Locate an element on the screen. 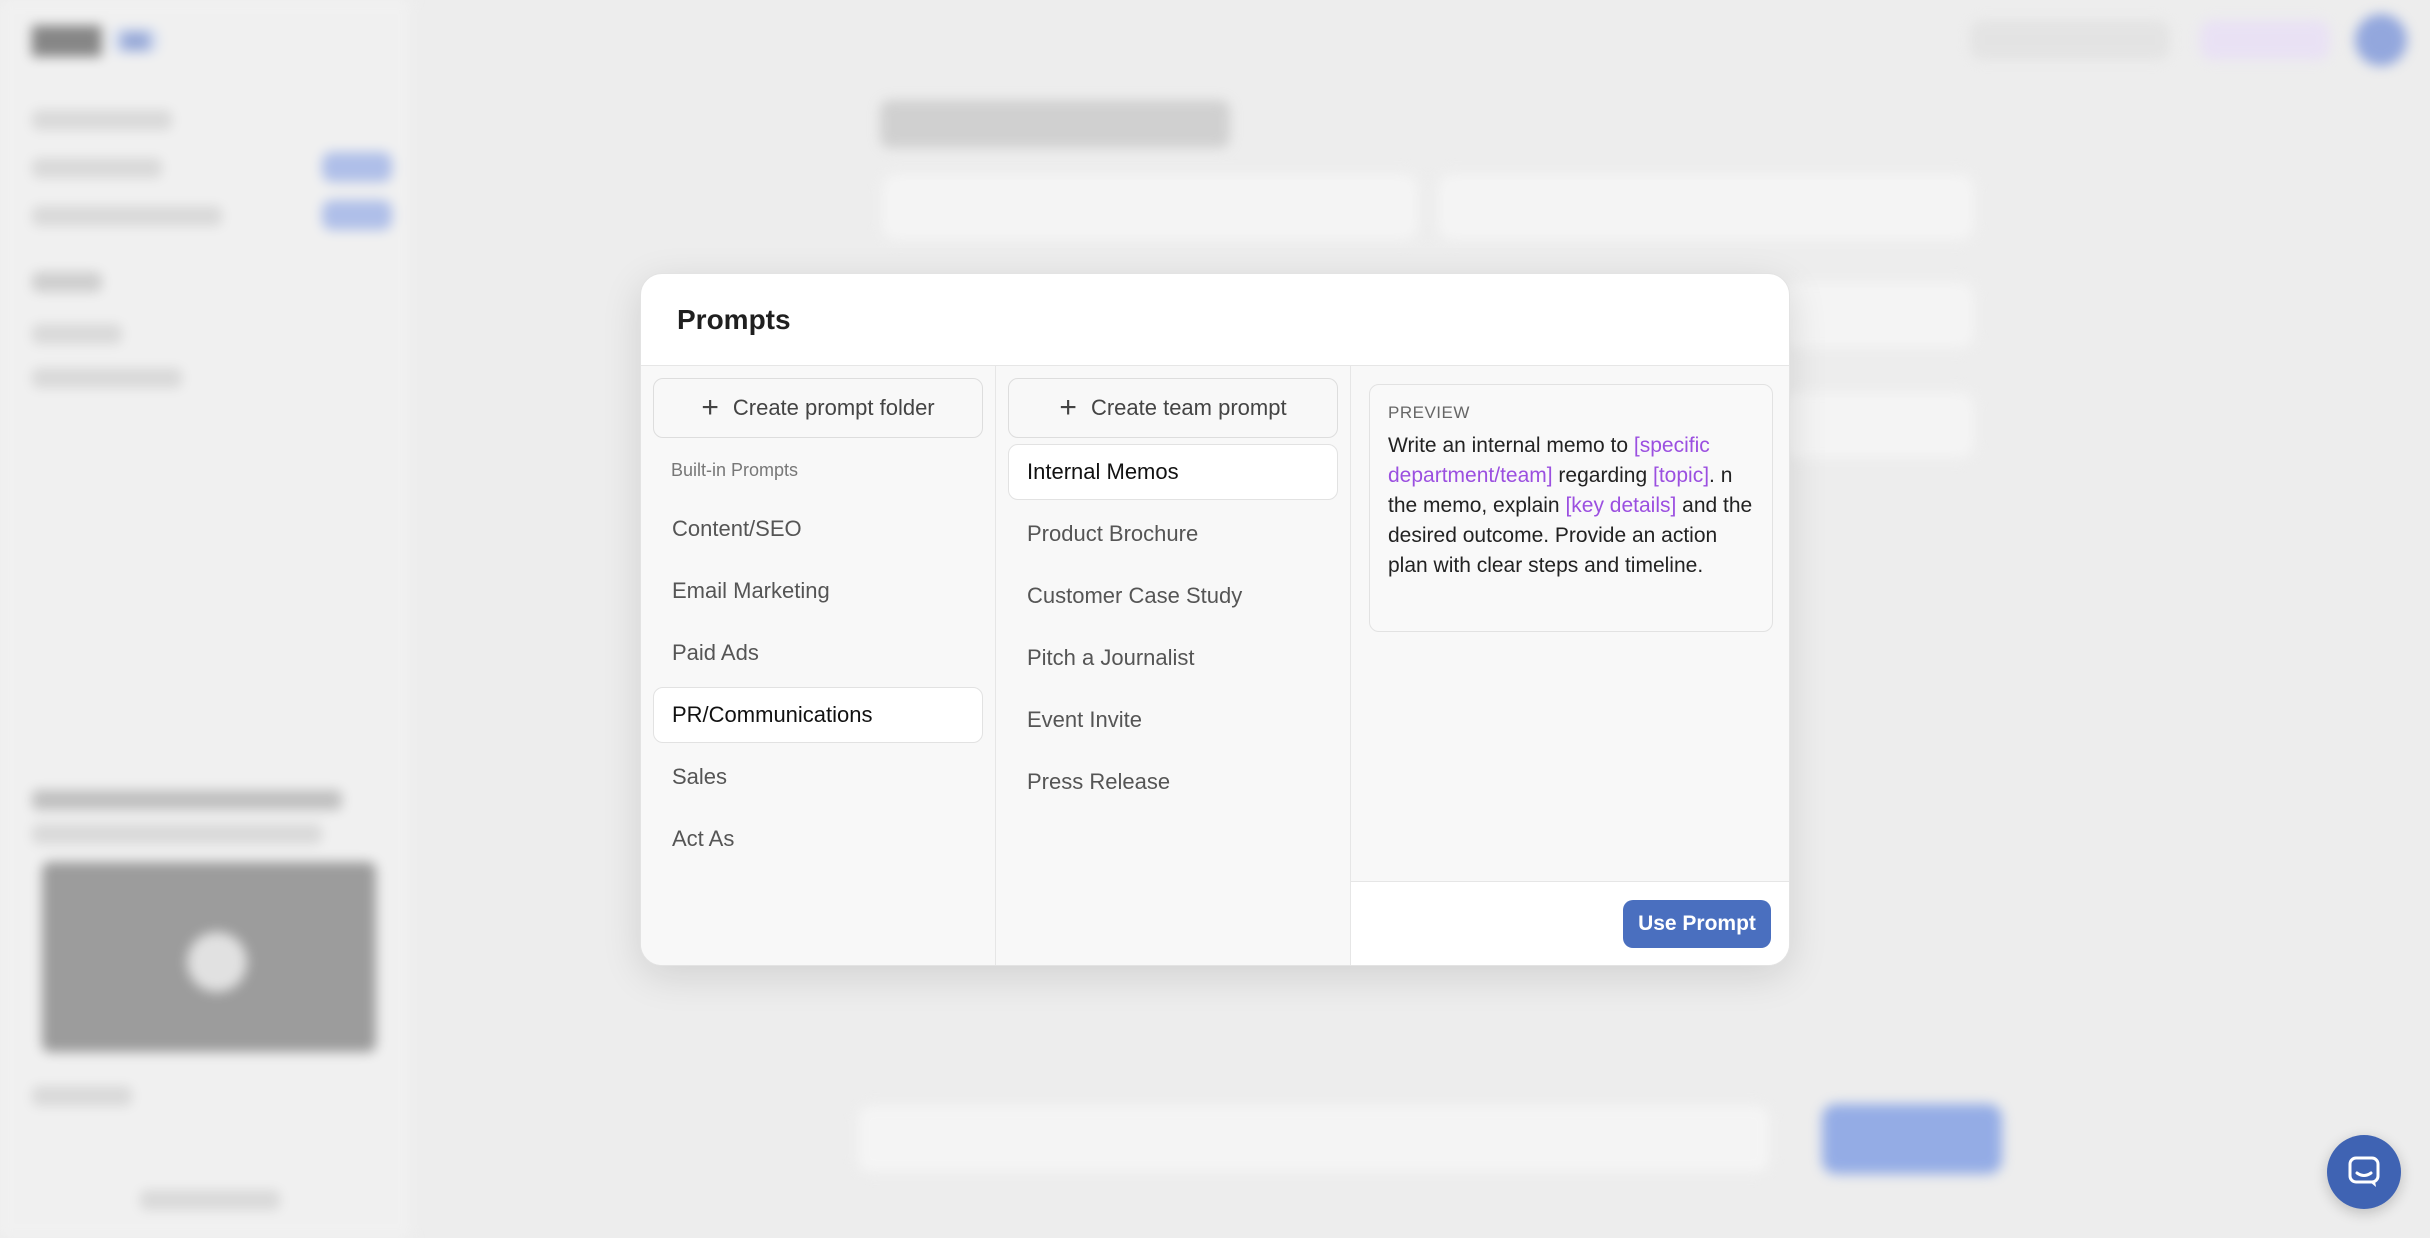 The image size is (2430, 1238). folder-item-pr-communications: PR/Communications is located at coordinates (818, 715).